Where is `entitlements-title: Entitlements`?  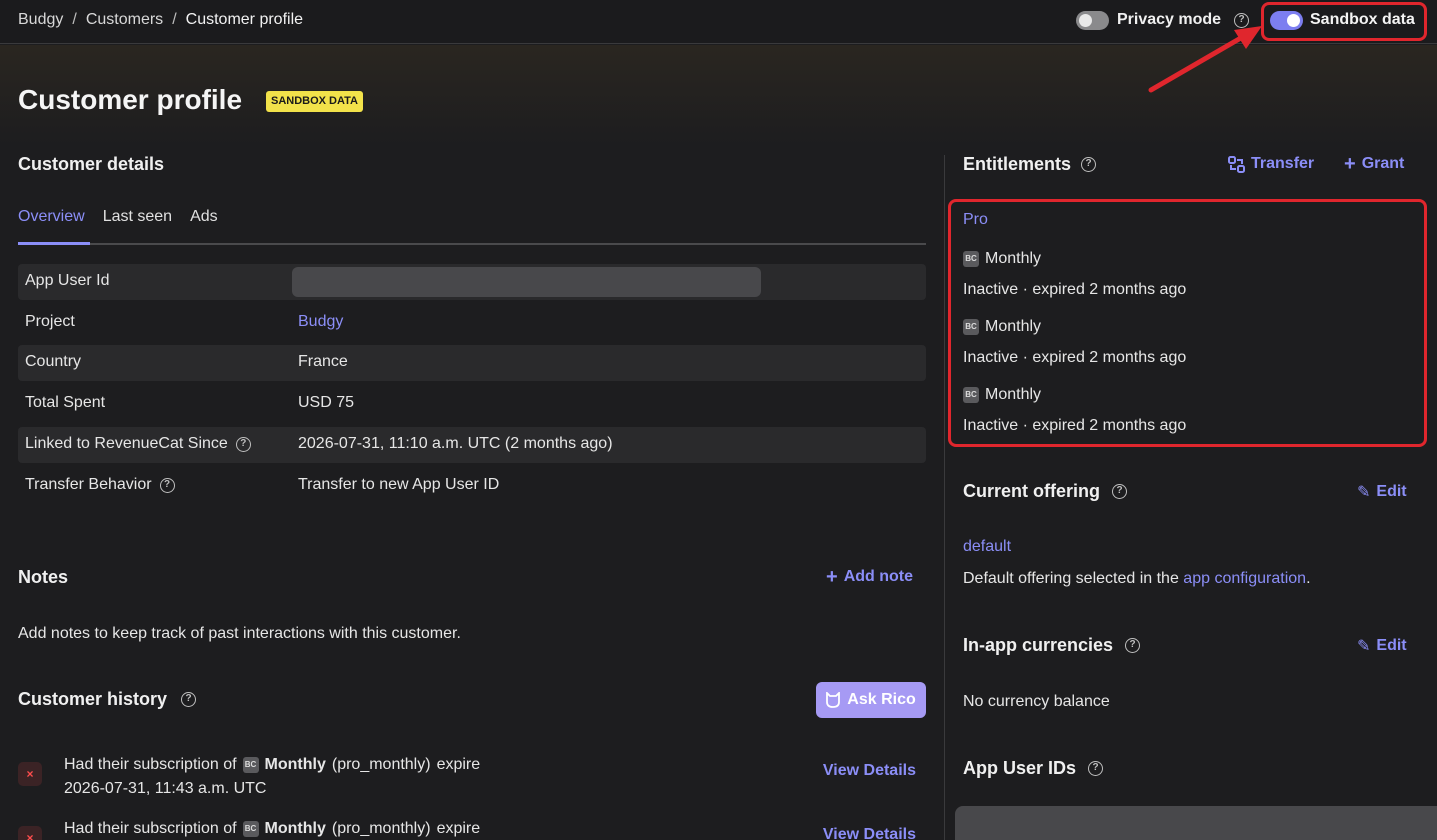 entitlements-title: Entitlements is located at coordinates (1017, 164).